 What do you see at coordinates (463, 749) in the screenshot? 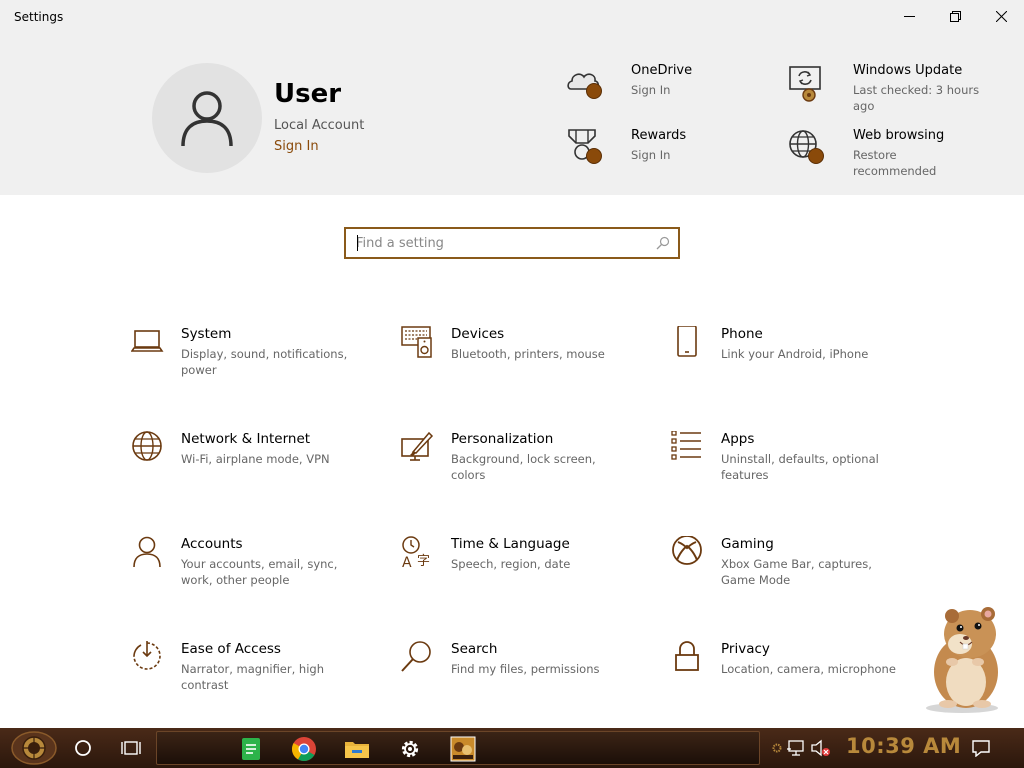
I see `taskbar-app-game` at bounding box center [463, 749].